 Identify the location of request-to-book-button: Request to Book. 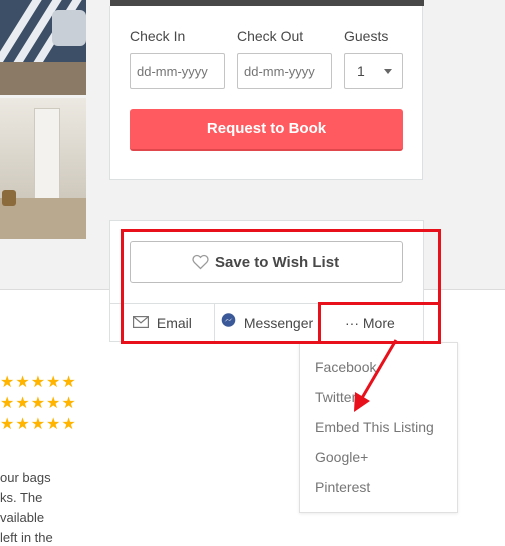
(266, 130).